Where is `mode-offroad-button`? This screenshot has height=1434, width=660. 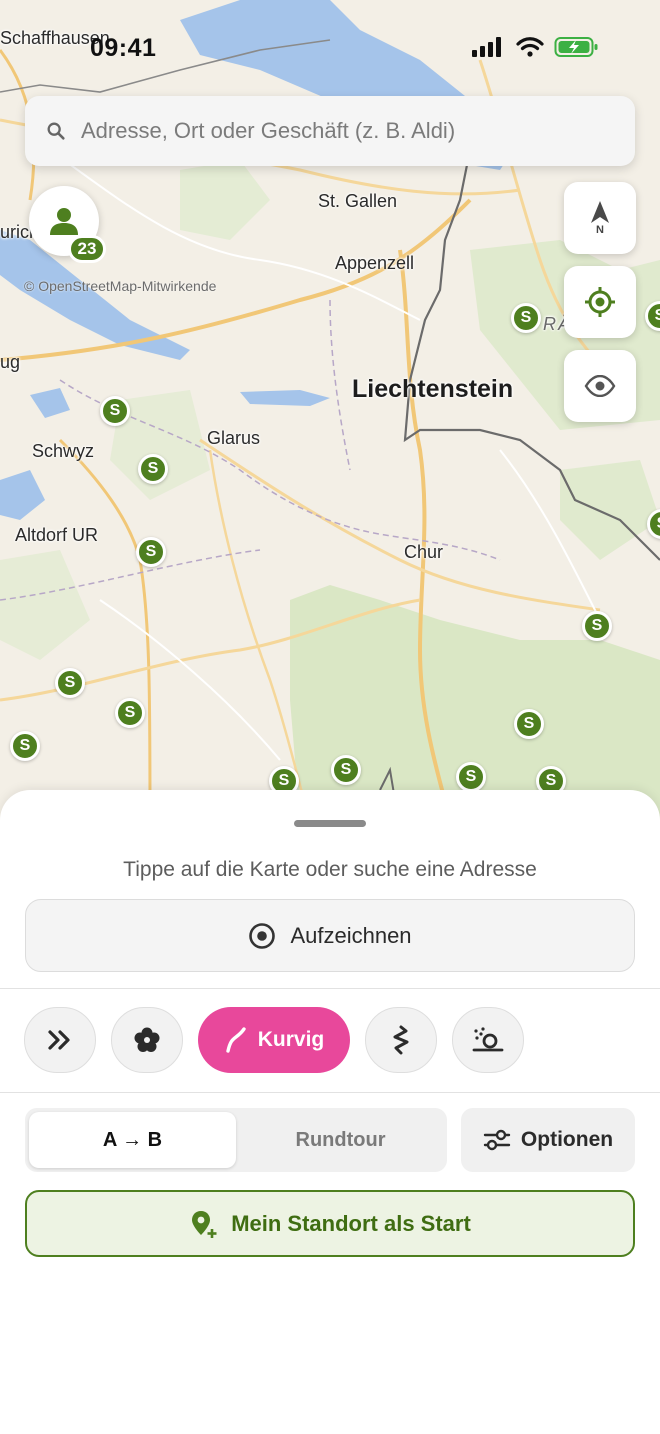 mode-offroad-button is located at coordinates (488, 1040).